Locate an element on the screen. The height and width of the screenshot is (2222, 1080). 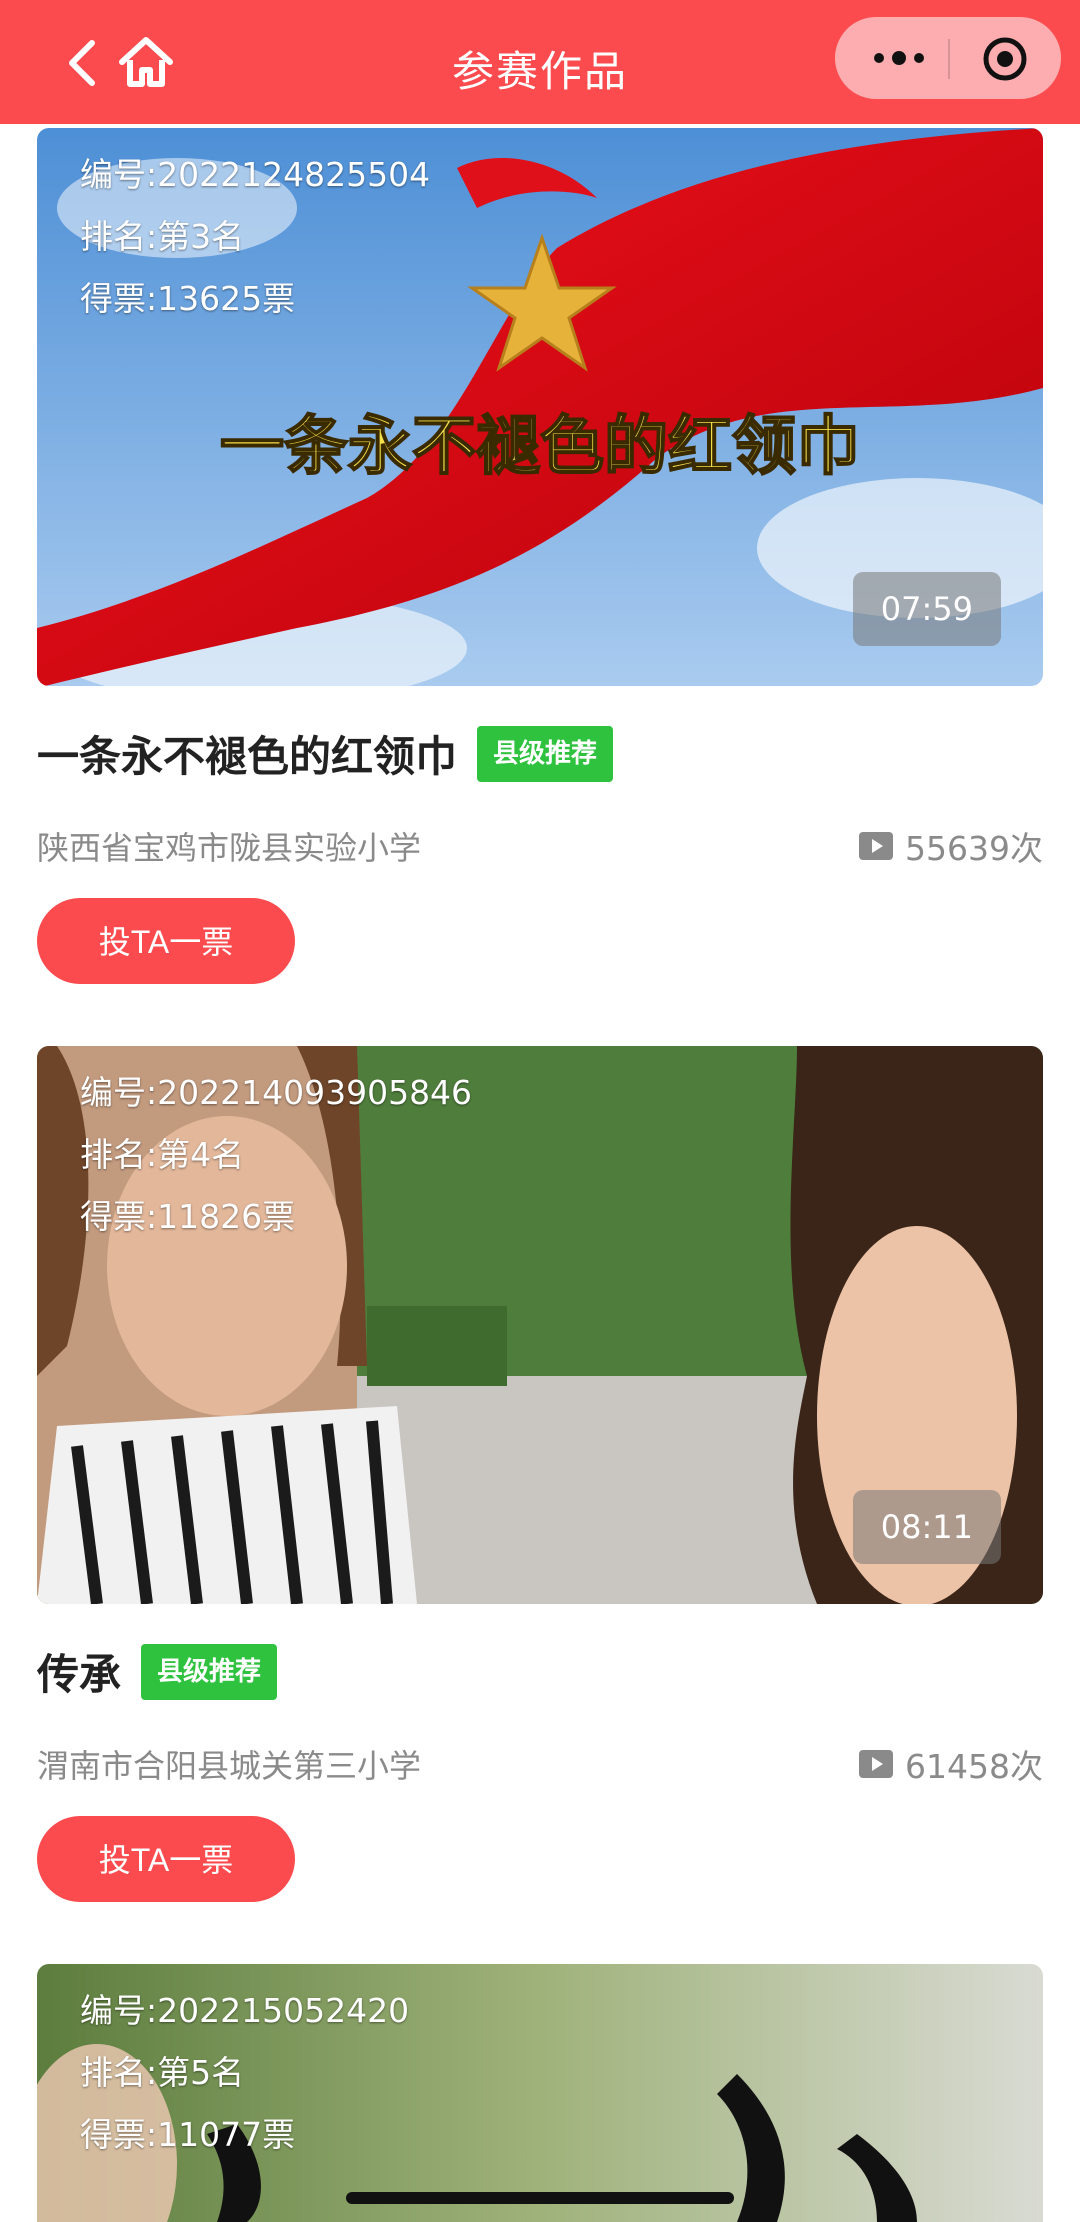
video-thumbnail: 编号:202215052420 排名:第5名 得票:11077票 is located at coordinates (540, 2093).